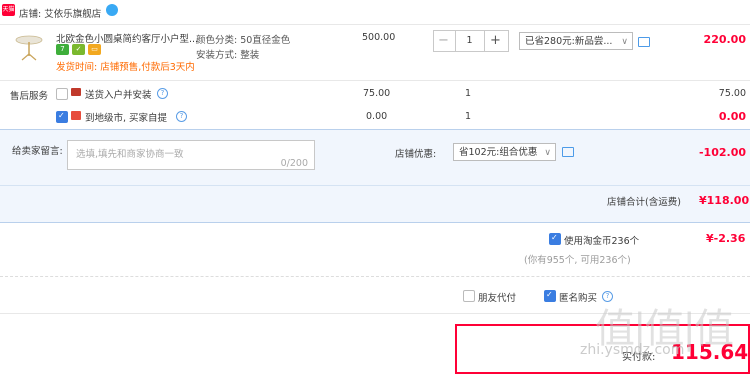  I want to click on taojinbi-discount: ¥-2.36, so click(726, 238).